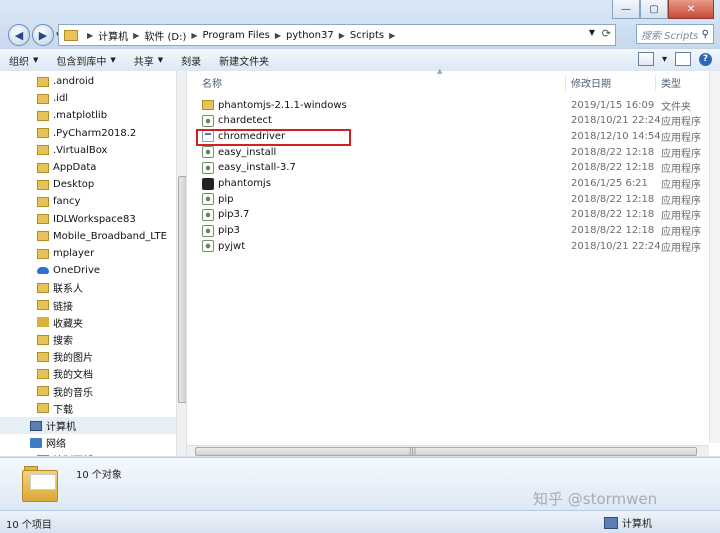  I want to click on status-location-label: 计算机, so click(637, 524).